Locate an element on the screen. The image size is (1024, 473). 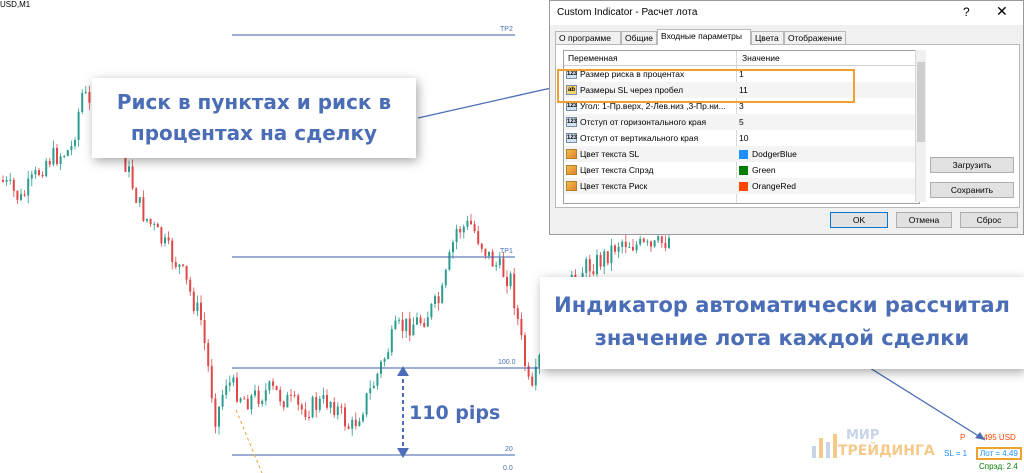
parameter-row: Цвет текста Риск OrangeRed is located at coordinates (741, 186).